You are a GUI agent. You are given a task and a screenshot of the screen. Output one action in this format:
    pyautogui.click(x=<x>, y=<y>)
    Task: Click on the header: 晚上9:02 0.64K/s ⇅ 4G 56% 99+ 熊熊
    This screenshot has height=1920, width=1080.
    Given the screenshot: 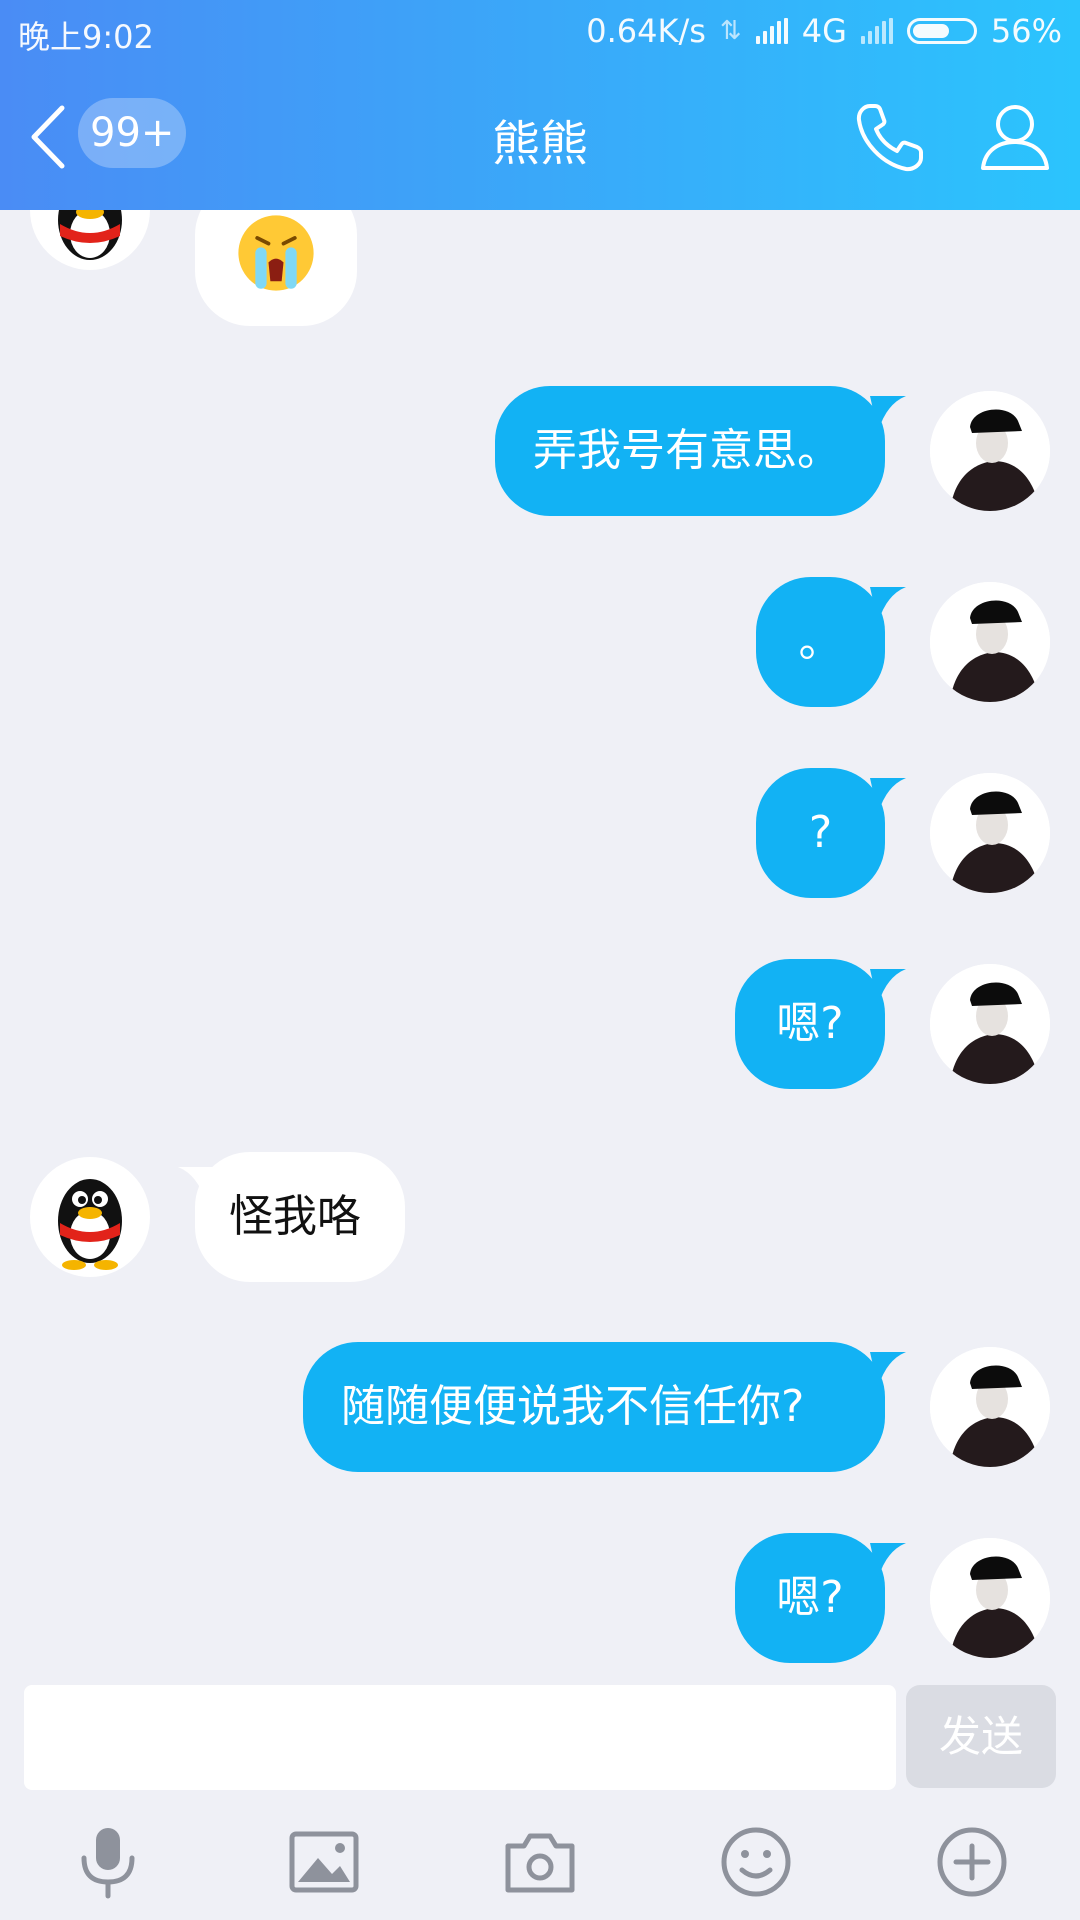 What is the action you would take?
    pyautogui.click(x=540, y=105)
    